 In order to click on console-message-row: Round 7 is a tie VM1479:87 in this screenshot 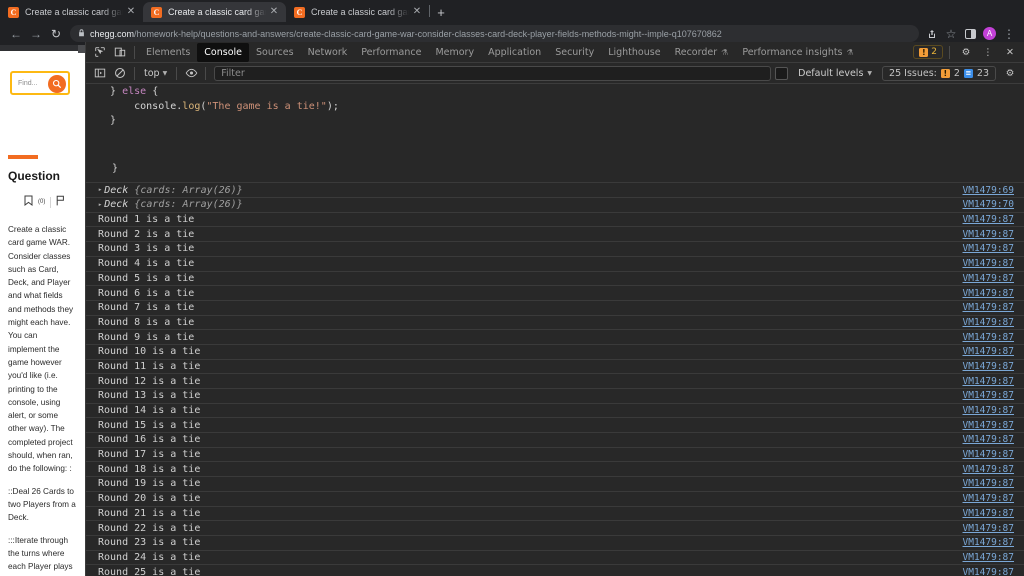, I will do `click(555, 307)`.